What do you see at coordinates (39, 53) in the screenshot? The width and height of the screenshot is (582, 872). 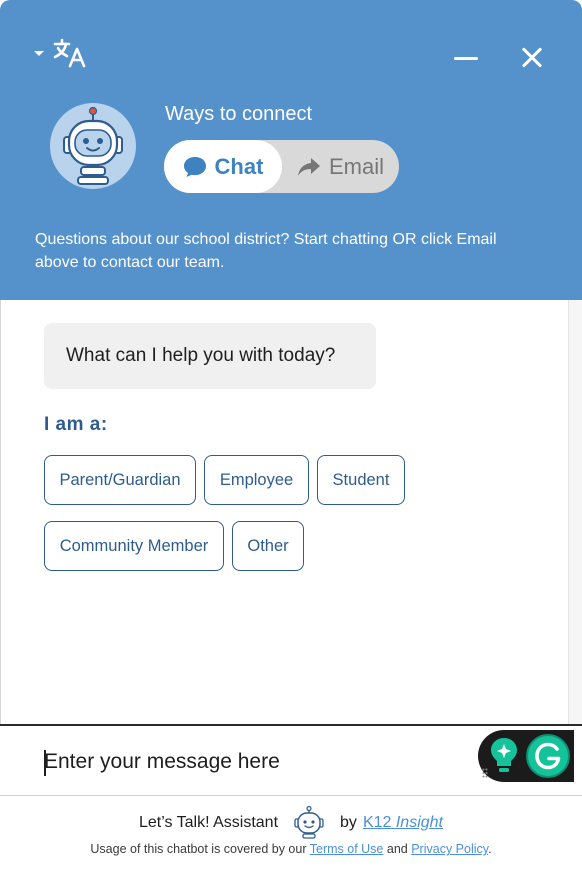 I see `caret-down-icon` at bounding box center [39, 53].